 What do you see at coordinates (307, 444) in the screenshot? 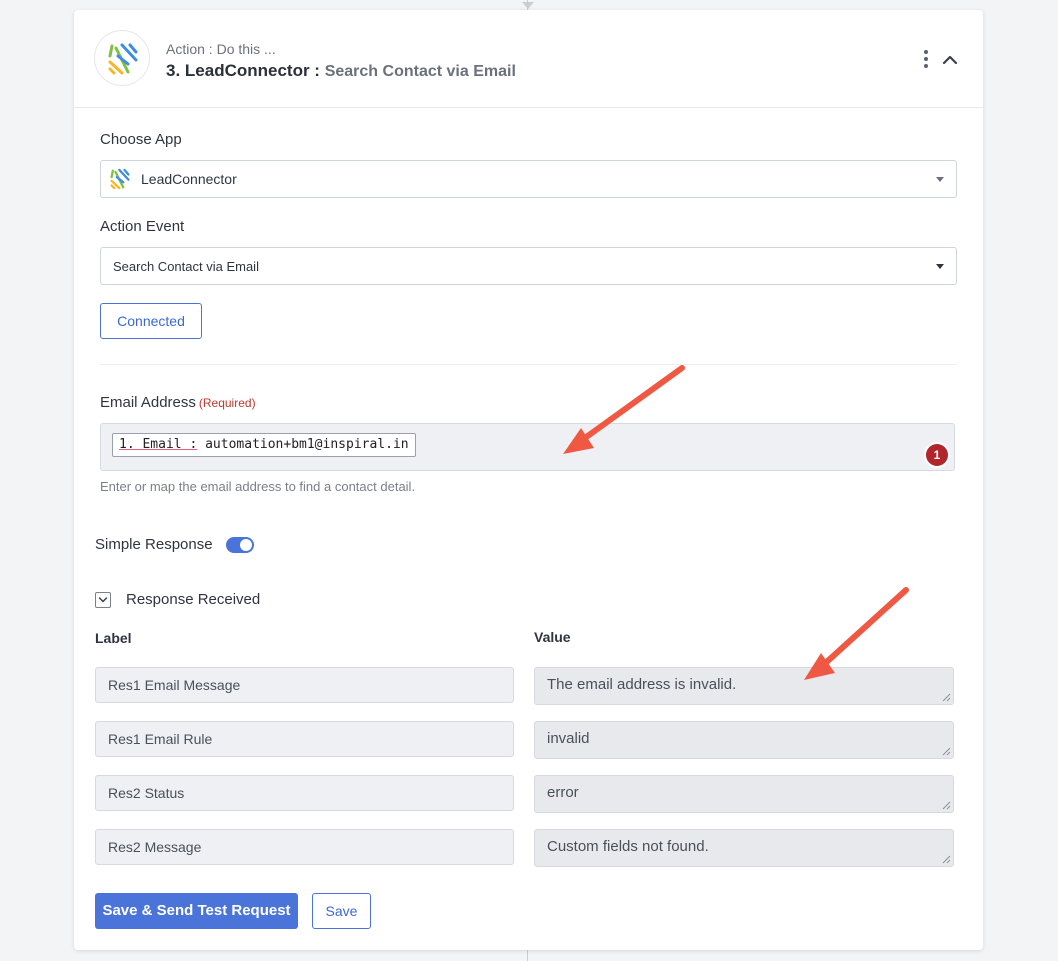
I see `token-value: automation+bm1@inspiral.in` at bounding box center [307, 444].